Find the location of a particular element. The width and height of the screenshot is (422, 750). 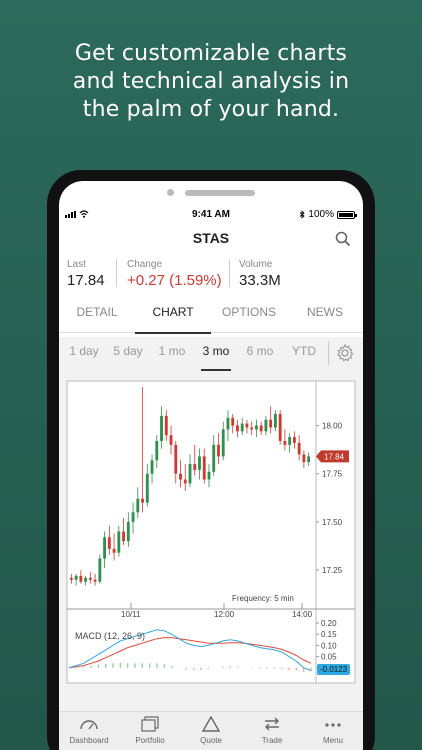

last-value: 17.84 is located at coordinates (86, 280).